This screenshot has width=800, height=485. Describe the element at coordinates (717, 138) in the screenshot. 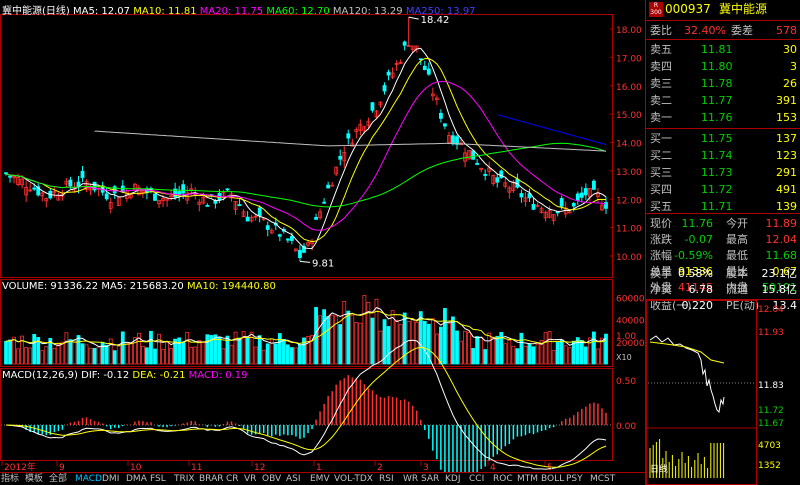

I see `bid-price: 11.75` at that location.